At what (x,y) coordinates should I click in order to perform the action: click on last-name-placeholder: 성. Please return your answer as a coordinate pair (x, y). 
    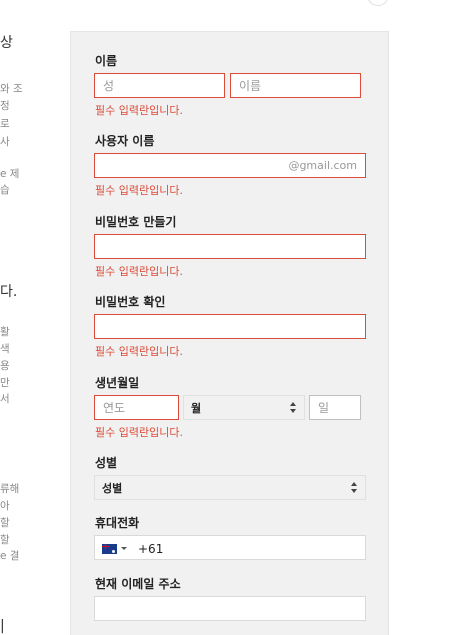
    Looking at the image, I should click on (109, 86).